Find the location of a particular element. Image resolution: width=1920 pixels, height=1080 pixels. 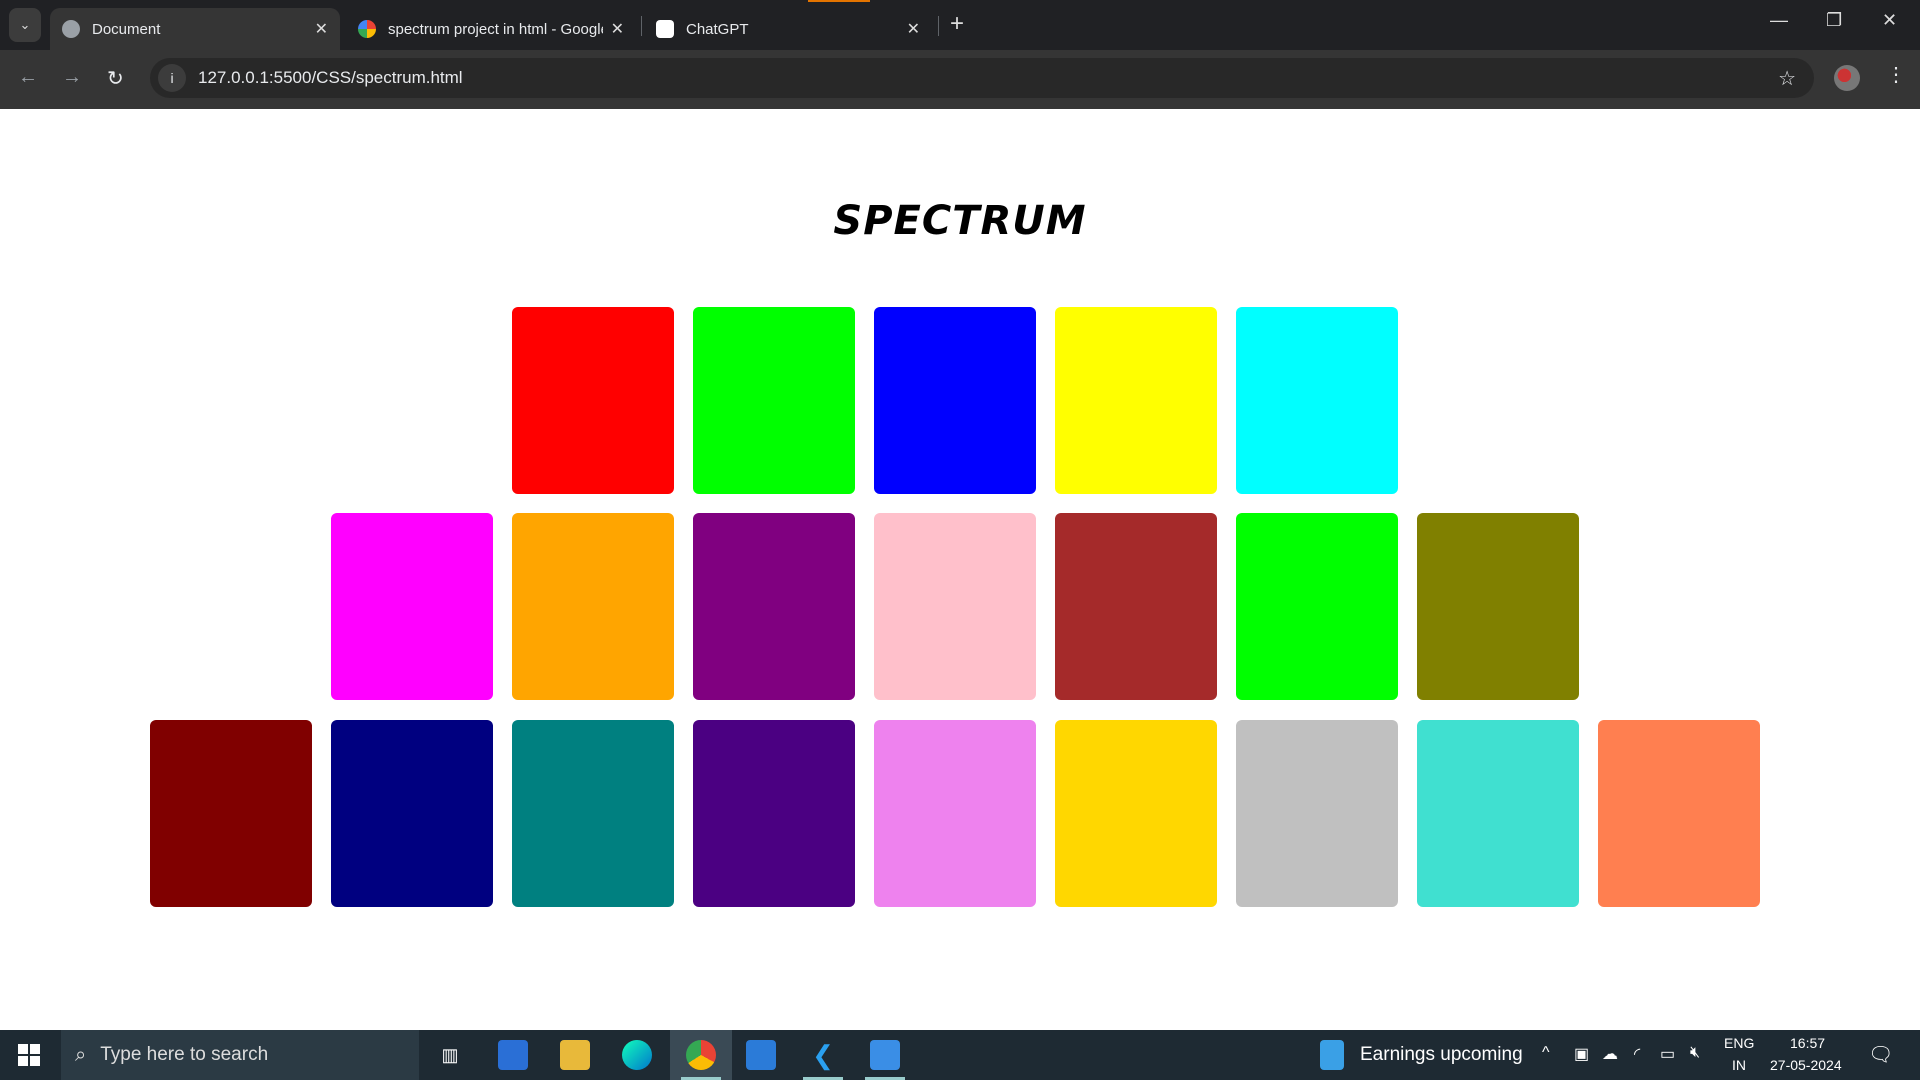

menu-button: ⋮ is located at coordinates (1896, 74).